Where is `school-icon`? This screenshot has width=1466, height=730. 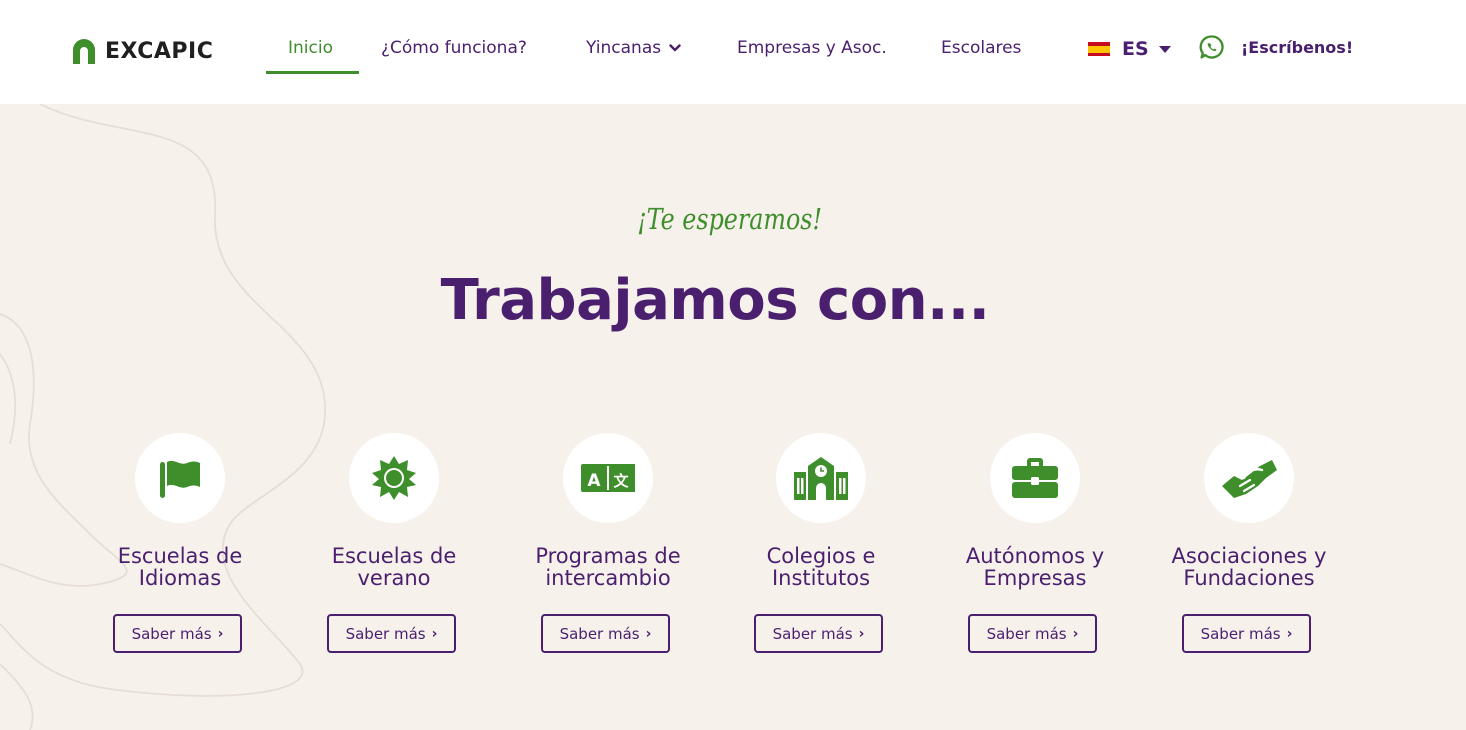 school-icon is located at coordinates (821, 478).